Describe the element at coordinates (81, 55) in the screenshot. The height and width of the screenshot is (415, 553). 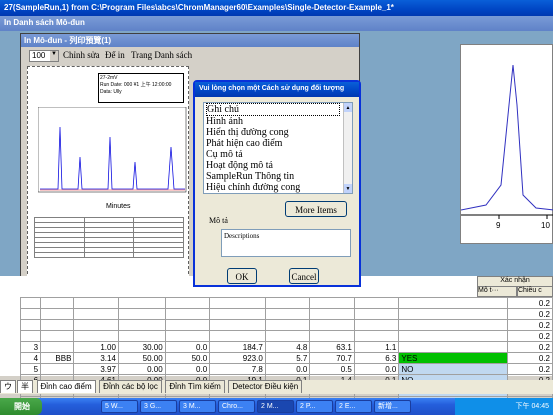
I see `menu-edit: Chỉnh sửa` at that location.